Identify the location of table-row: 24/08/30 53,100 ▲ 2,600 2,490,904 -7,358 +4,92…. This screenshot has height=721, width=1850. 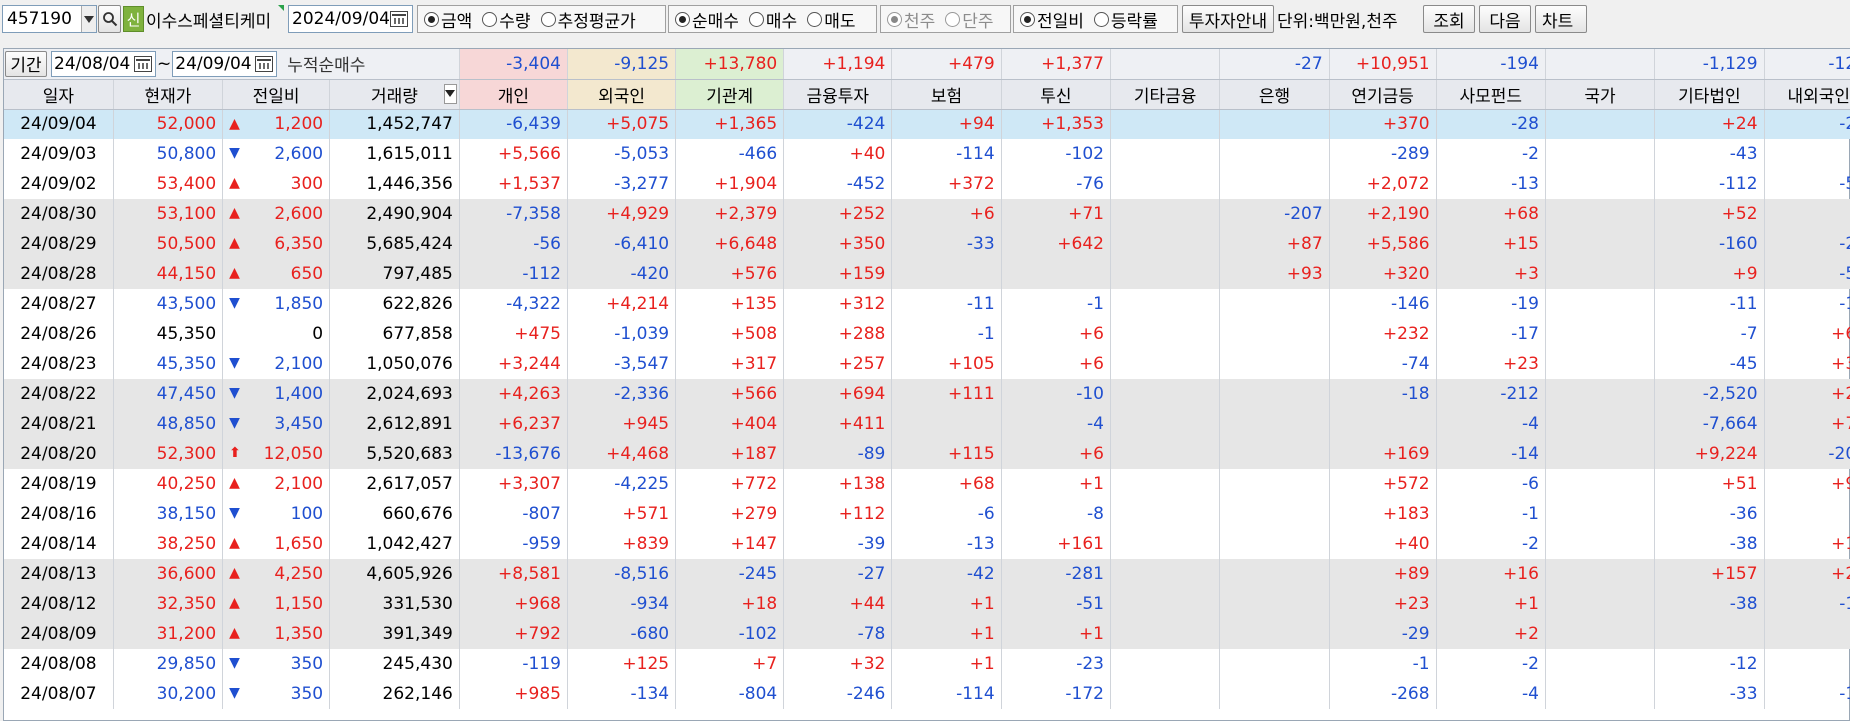
(927, 214).